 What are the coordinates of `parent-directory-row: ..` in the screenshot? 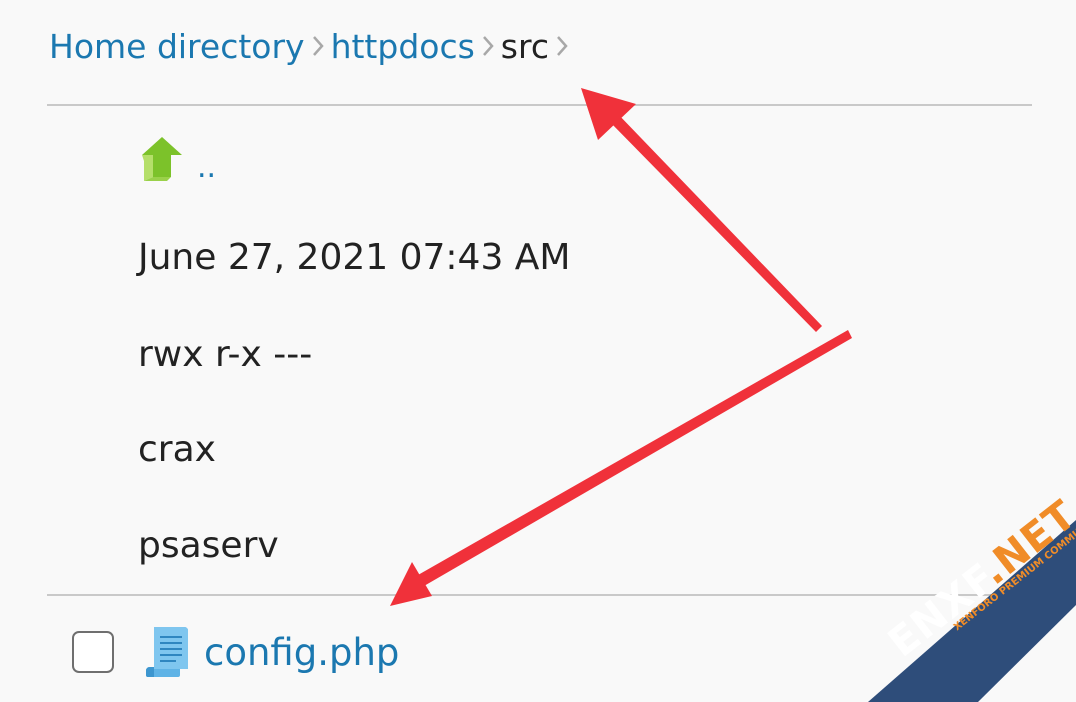 It's located at (177, 158).